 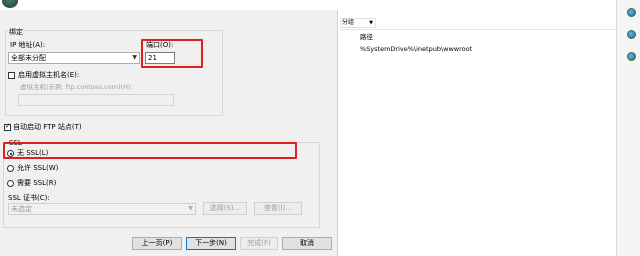 What do you see at coordinates (358, 23) in the screenshot?
I see `group-by-dropdown: 分组 ▼` at bounding box center [358, 23].